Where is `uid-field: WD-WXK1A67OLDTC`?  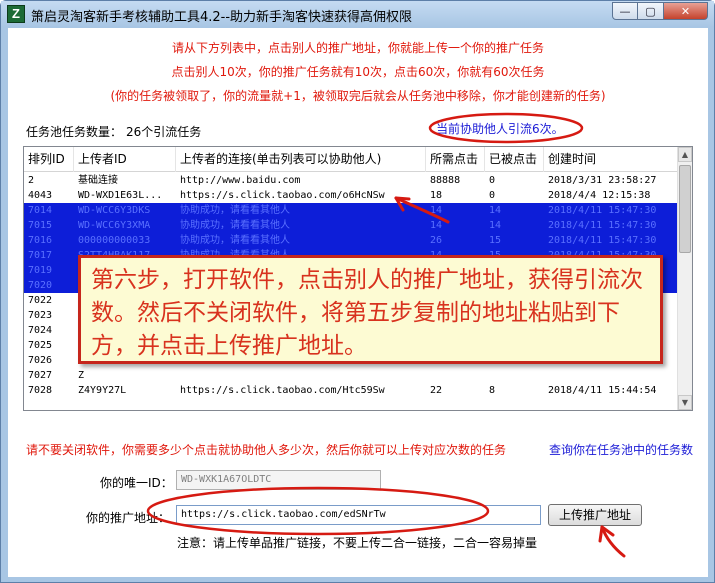
uid-field: WD-WXK1A67OLDTC is located at coordinates (278, 480).